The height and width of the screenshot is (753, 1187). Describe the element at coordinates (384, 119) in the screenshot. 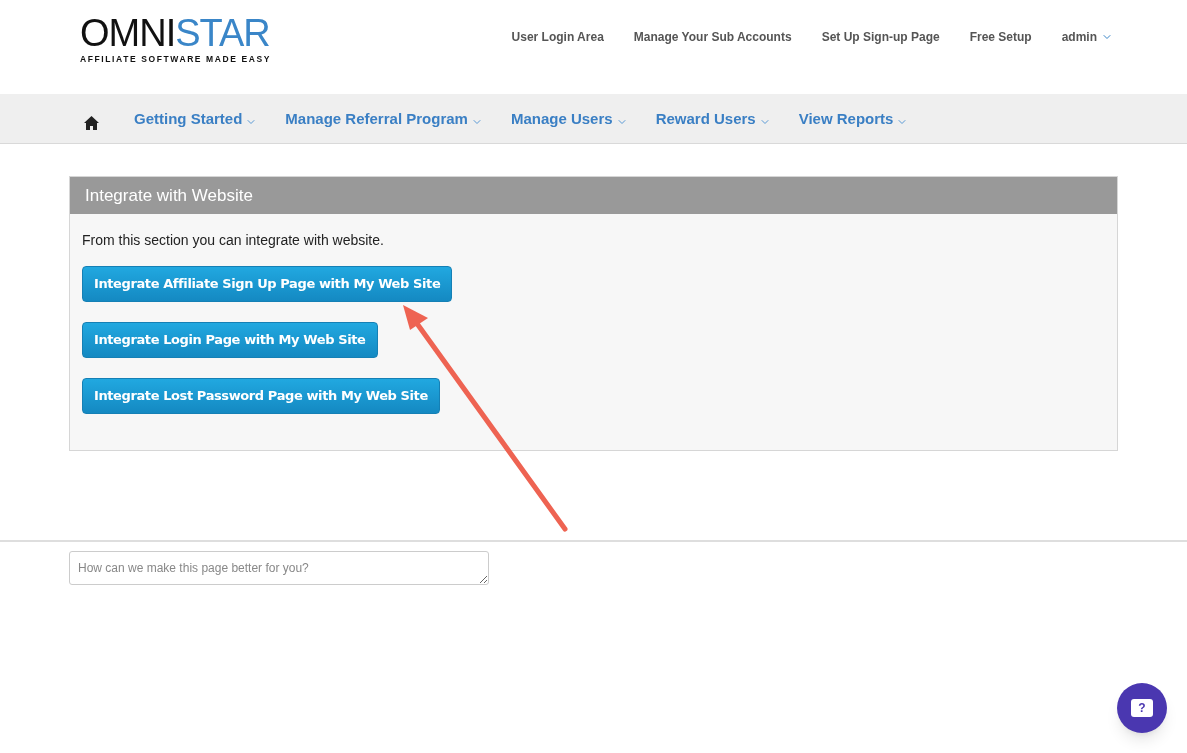

I see `nav-menu-item: Manage Referral Program` at that location.